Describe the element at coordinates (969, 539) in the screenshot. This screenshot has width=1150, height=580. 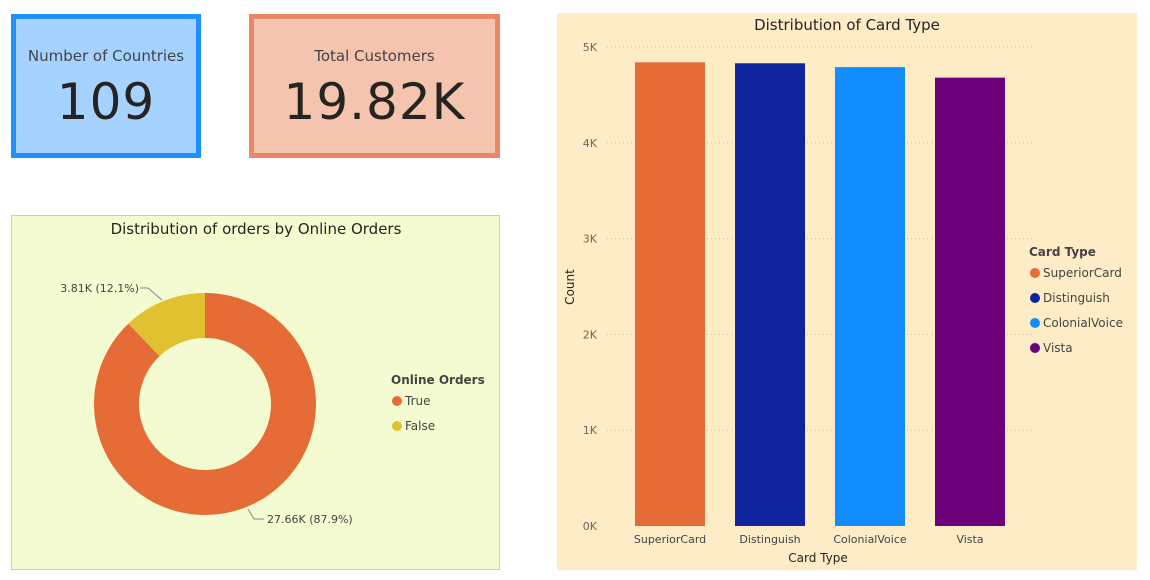
I see `x-tick-label: Vista` at that location.